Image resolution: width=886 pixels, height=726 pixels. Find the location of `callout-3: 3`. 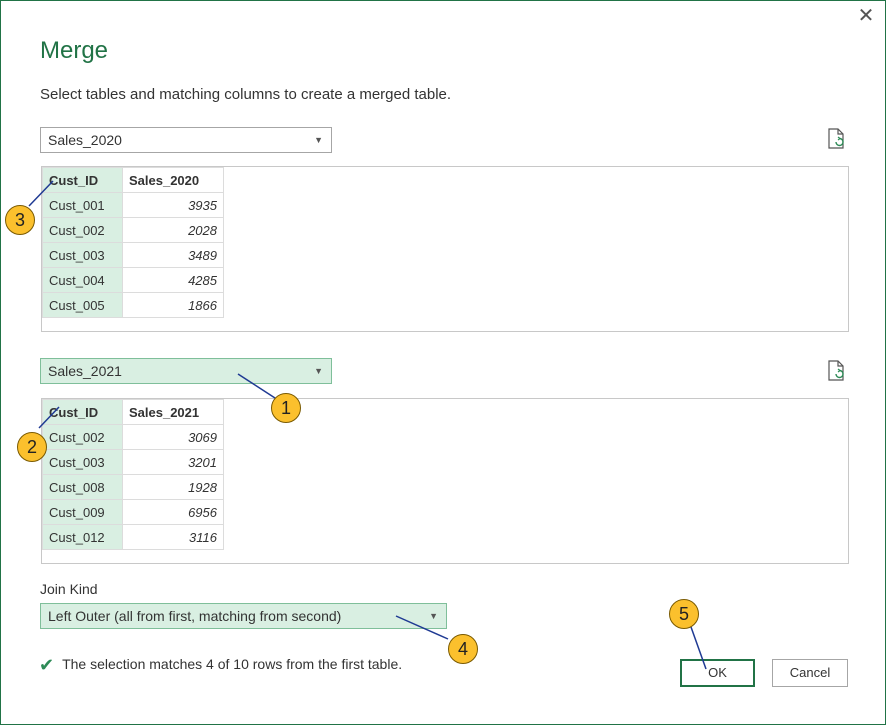

callout-3: 3 is located at coordinates (20, 220).